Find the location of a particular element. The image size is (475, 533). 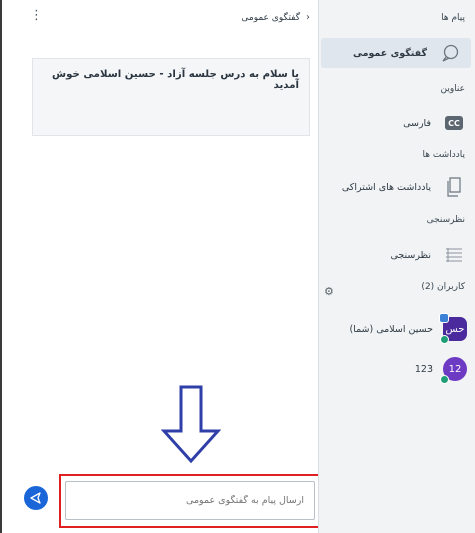

sidebar-item-shared-notes: یادداشت های اشتراکی is located at coordinates (396, 187).